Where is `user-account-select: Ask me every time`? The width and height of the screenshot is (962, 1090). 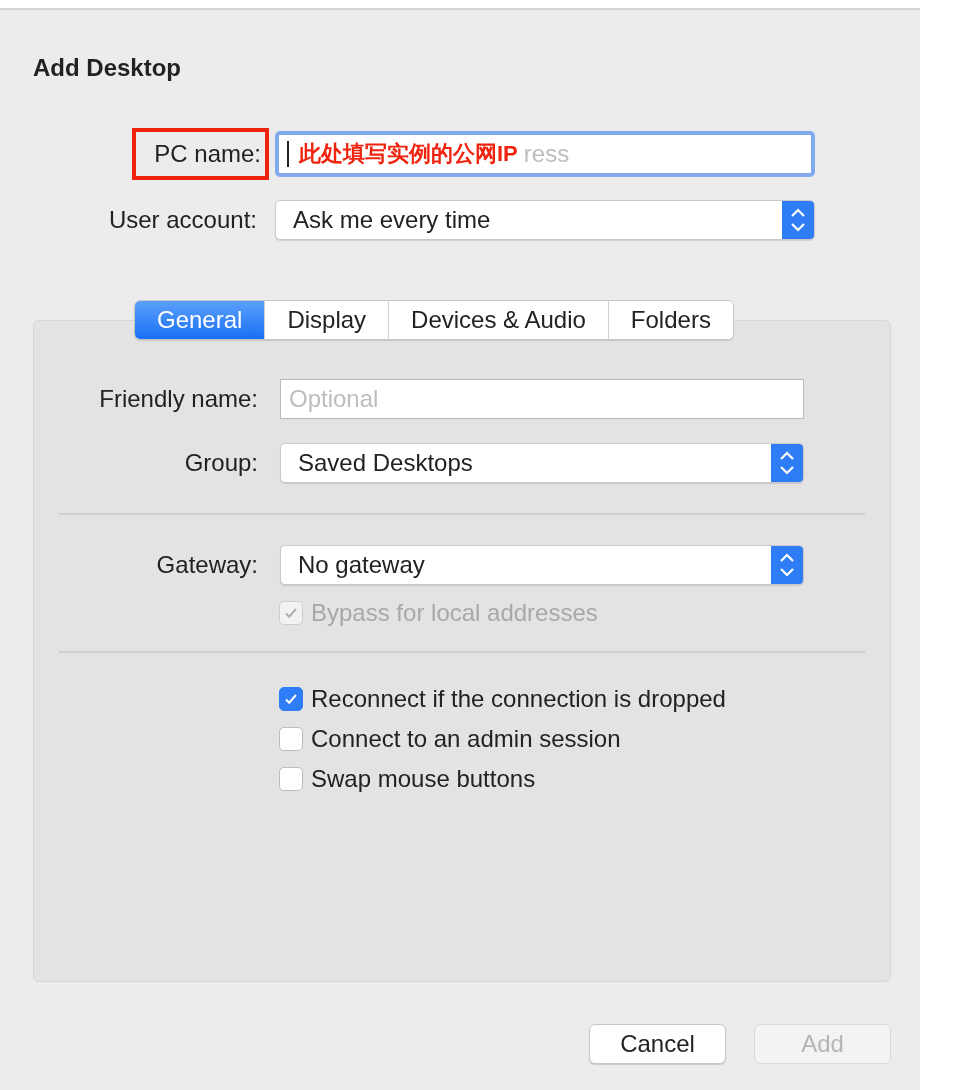
user-account-select: Ask me every time is located at coordinates (545, 220).